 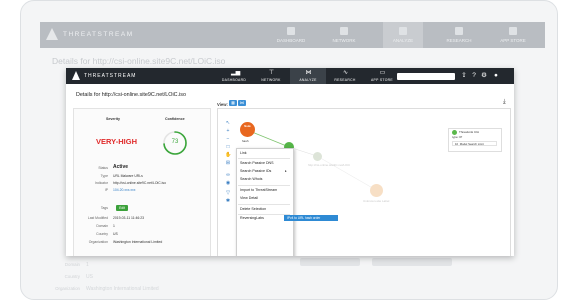 What do you see at coordinates (255, 171) in the screenshot?
I see `menu-item-passive-ids: Search Passive IDs` at bounding box center [255, 171].